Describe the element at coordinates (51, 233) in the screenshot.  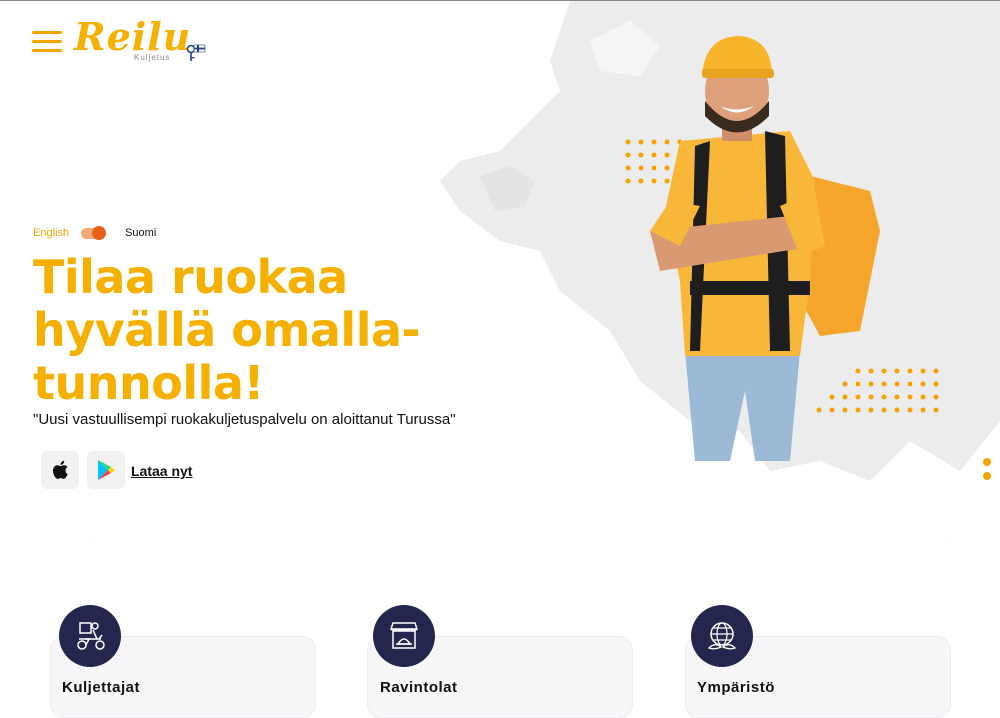
I see `language-english-label: English` at that location.